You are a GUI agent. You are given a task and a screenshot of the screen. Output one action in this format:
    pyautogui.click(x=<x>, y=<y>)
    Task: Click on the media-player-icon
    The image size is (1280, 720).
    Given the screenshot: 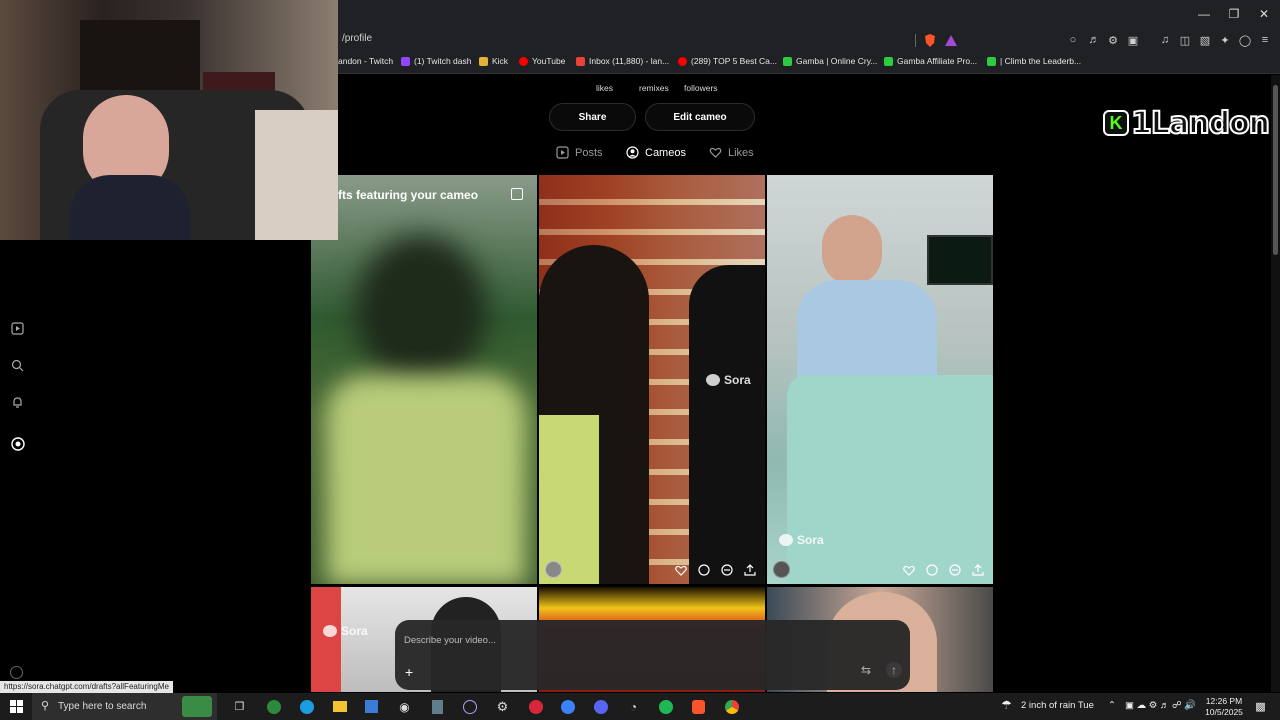 What is the action you would take?
    pyautogui.click(x=469, y=706)
    